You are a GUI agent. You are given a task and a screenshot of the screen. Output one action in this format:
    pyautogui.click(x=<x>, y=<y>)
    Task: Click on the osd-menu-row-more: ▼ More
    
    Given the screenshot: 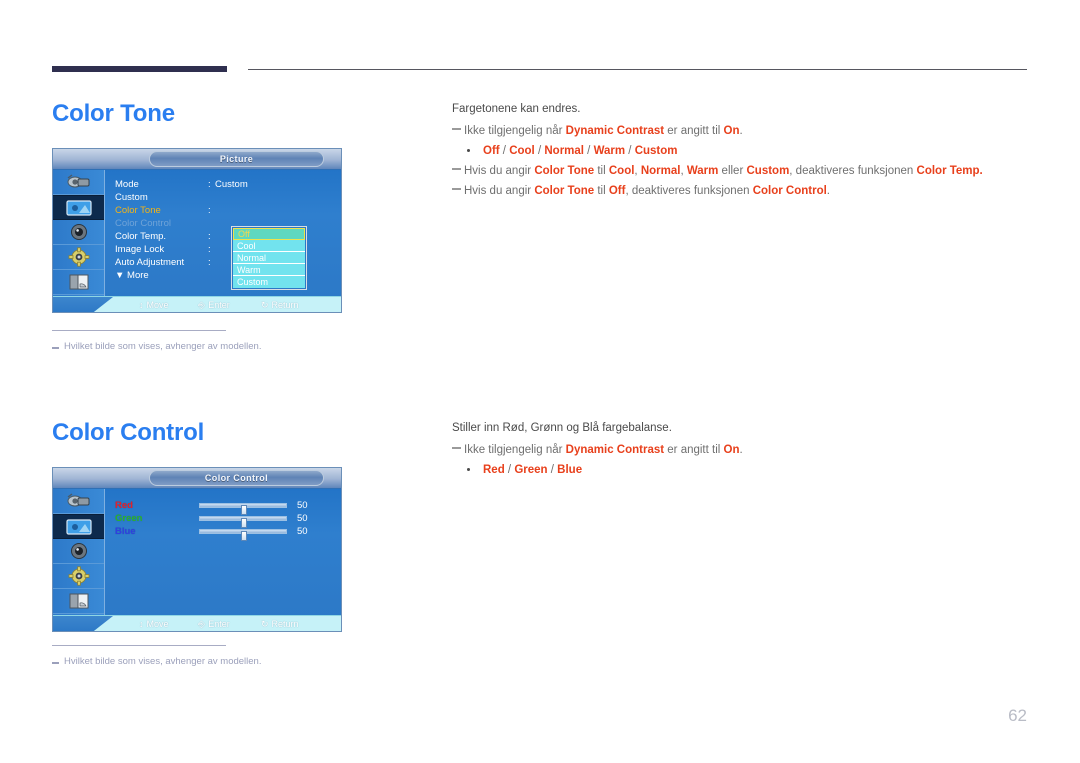 What is the action you would take?
    pyautogui.click(x=228, y=275)
    